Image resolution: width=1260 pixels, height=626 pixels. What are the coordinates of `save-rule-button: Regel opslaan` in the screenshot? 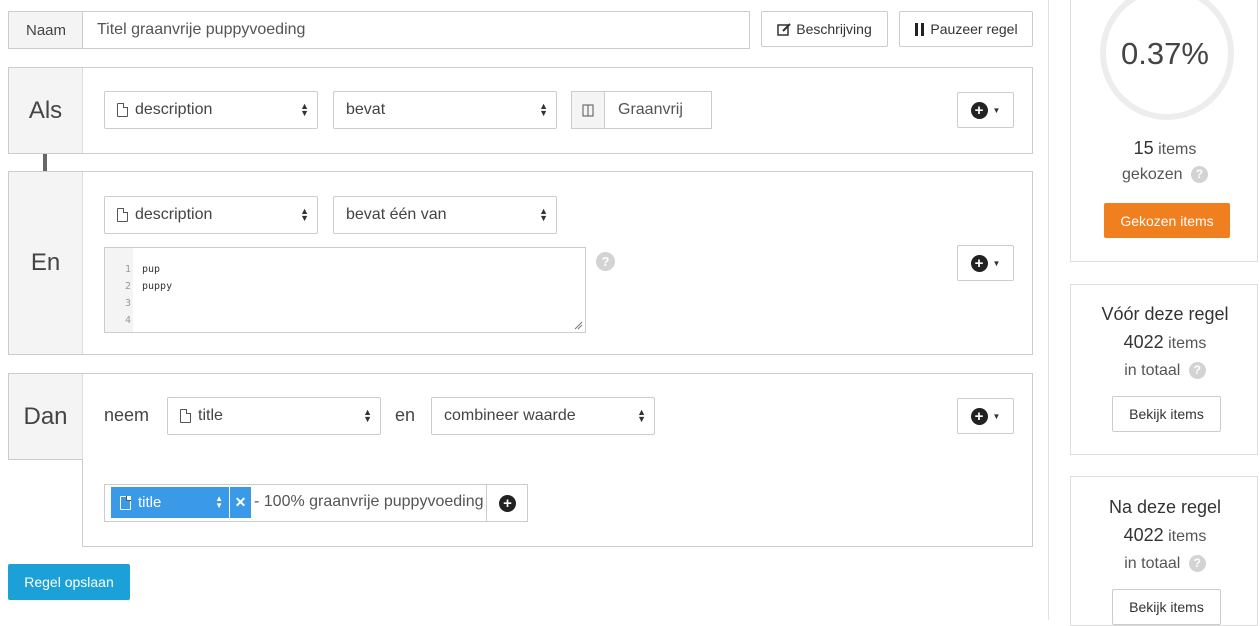 It's located at (69, 582).